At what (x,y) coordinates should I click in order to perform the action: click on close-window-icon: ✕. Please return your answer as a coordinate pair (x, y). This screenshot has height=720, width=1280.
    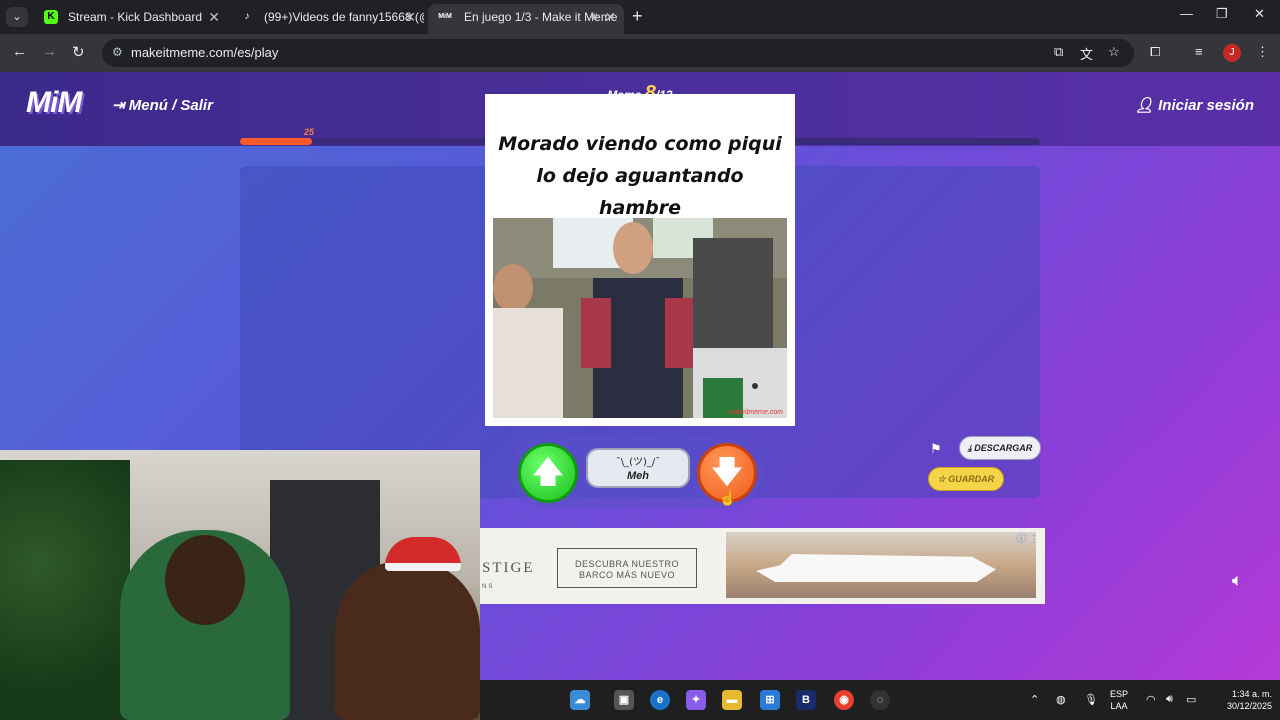
    Looking at the image, I should click on (1259, 14).